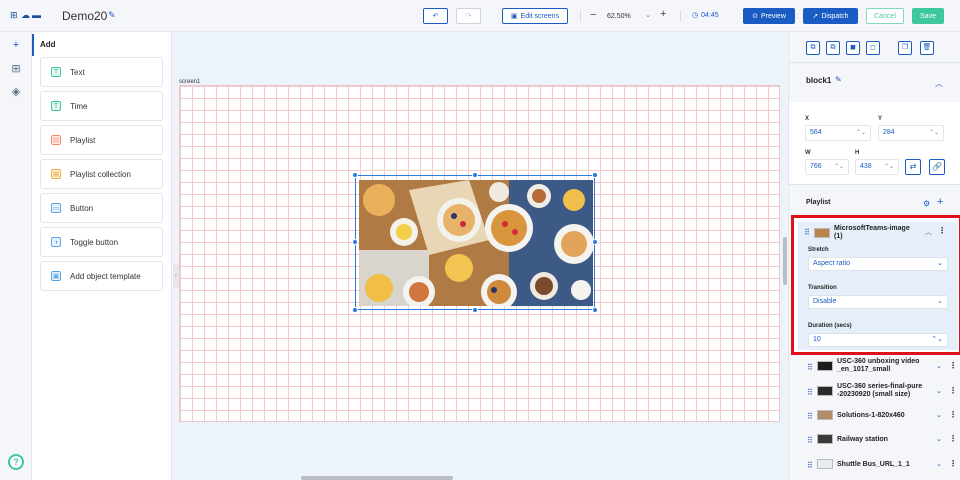 This screenshot has width=960, height=480. What do you see at coordinates (79, 106) in the screenshot?
I see `add-item-label: Time` at bounding box center [79, 106].